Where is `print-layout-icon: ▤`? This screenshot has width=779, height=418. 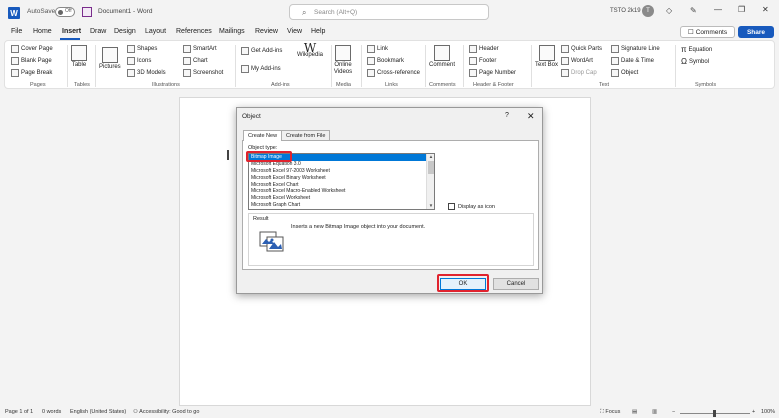
print-layout-icon: ▤ is located at coordinates (634, 412).